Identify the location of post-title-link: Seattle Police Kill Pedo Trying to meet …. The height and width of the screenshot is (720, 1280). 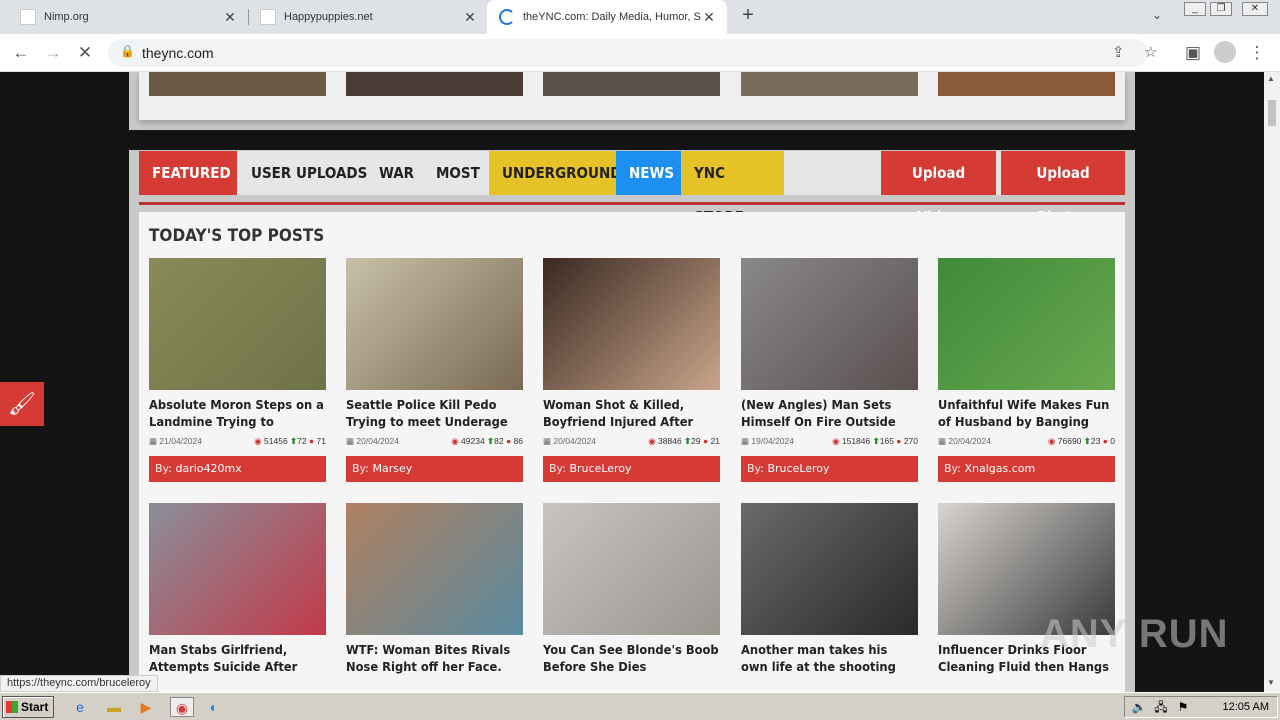
(434, 413).